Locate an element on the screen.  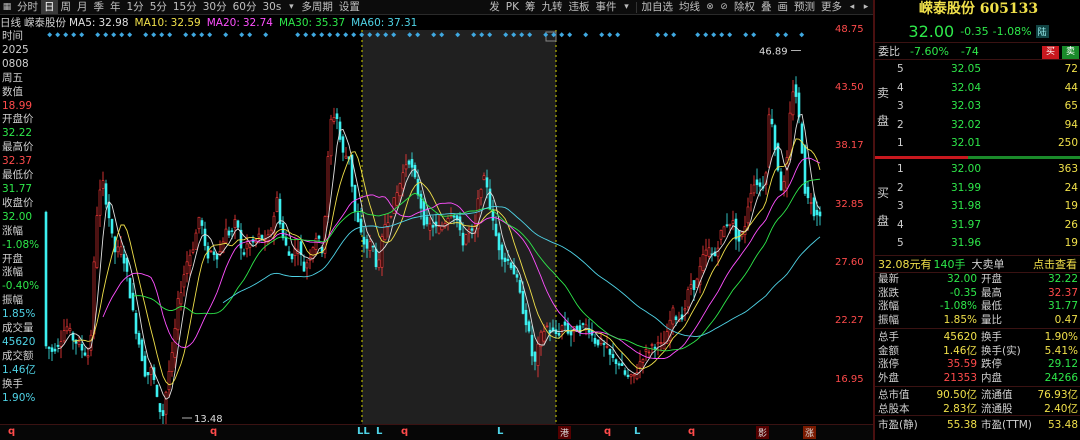
marker-q-5: q is located at coordinates (691, 431).